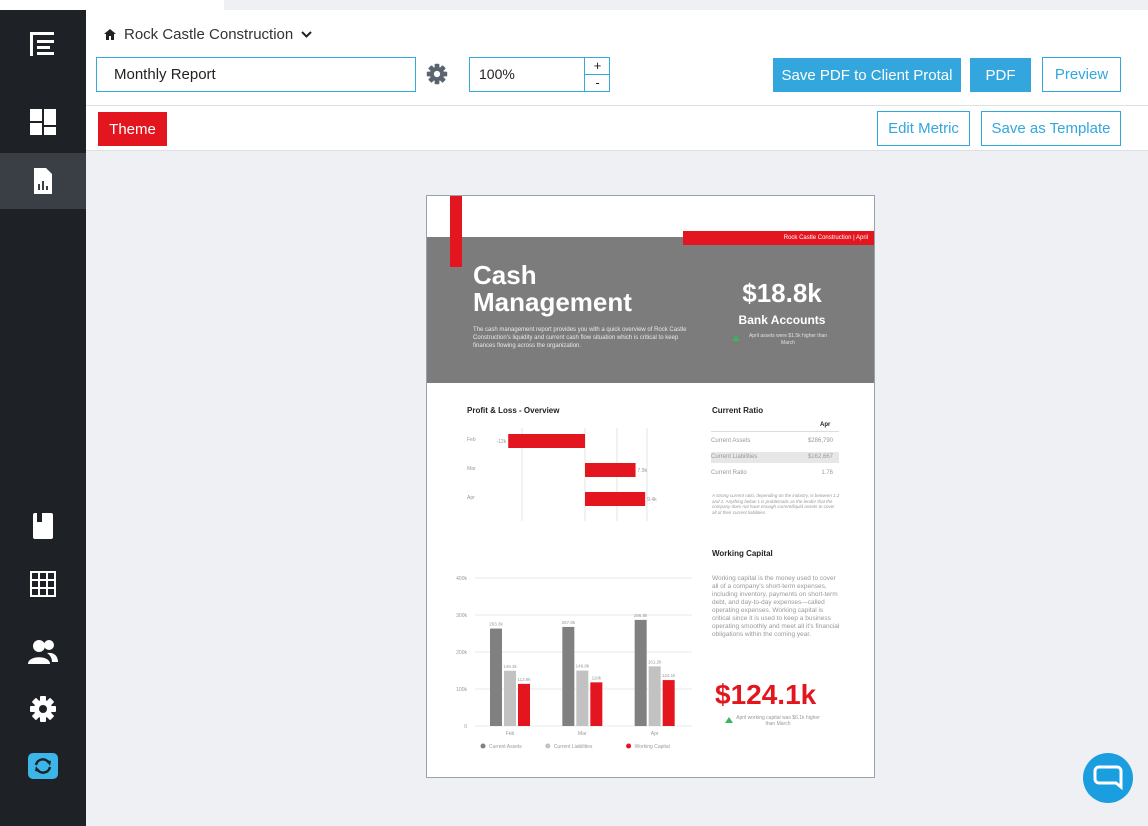  Describe the element at coordinates (510, 666) in the screenshot. I see `bar-value-label: 149.3k` at that location.